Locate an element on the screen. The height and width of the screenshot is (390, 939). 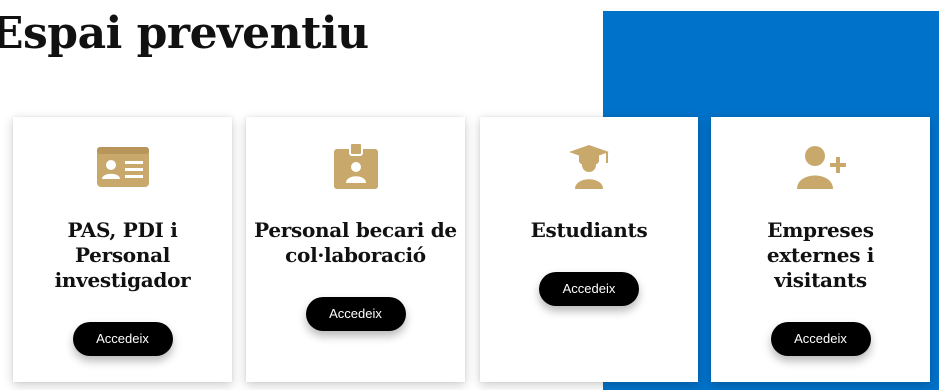
add-user-icon is located at coordinates (821, 167).